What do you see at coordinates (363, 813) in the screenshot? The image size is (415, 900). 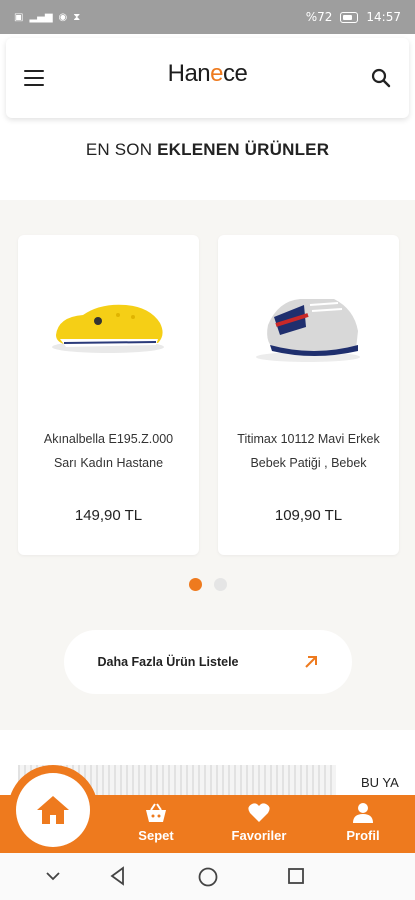 I see `person-icon` at bounding box center [363, 813].